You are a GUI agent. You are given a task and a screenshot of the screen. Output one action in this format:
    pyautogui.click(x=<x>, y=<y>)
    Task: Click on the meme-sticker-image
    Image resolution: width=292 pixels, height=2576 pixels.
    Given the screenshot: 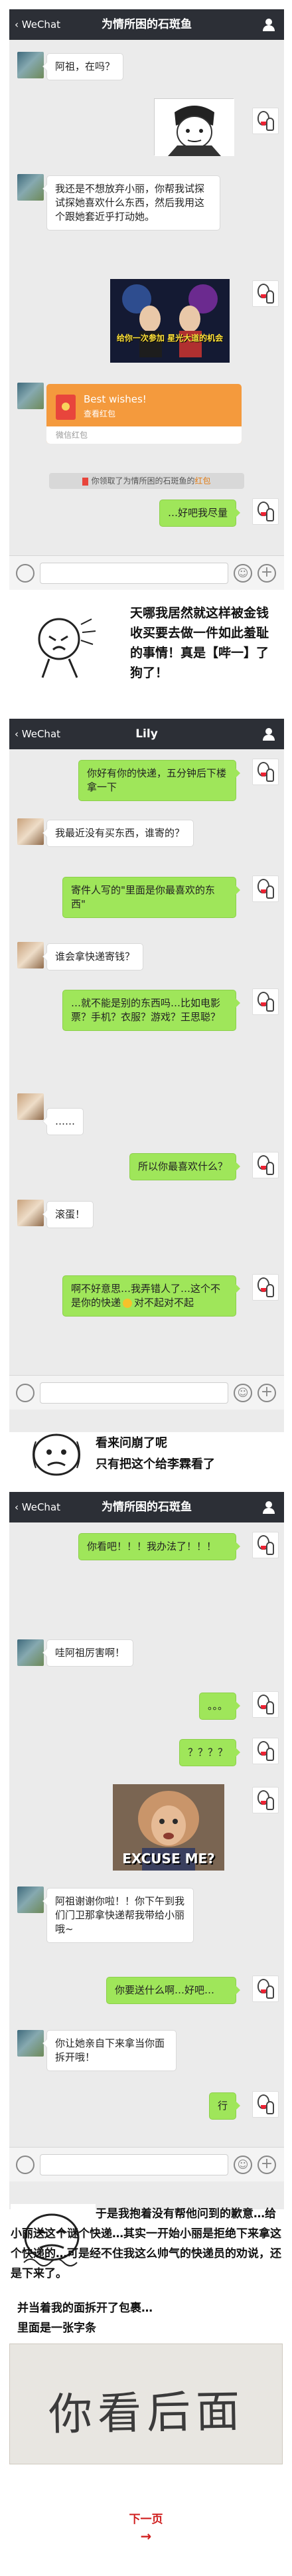 What is the action you would take?
    pyautogui.click(x=194, y=127)
    